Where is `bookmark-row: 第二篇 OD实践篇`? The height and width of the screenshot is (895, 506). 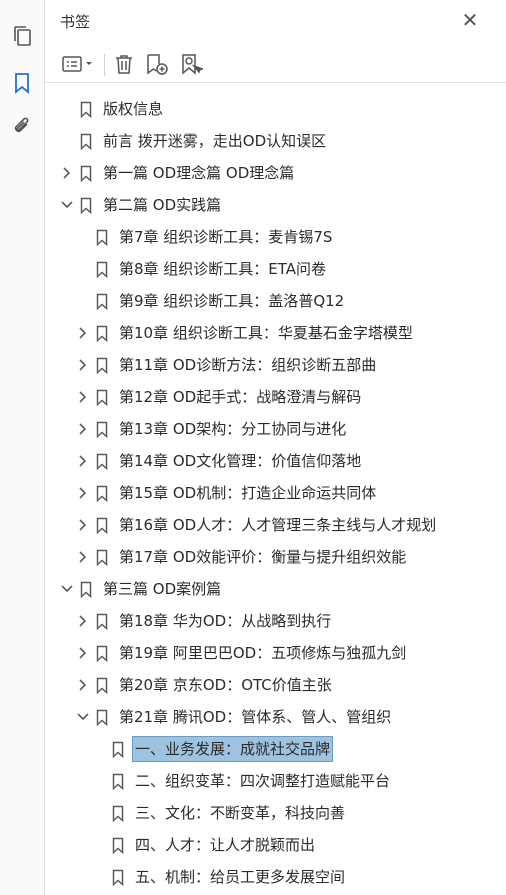
bookmark-row: 第二篇 OD实践篇 is located at coordinates (140, 205).